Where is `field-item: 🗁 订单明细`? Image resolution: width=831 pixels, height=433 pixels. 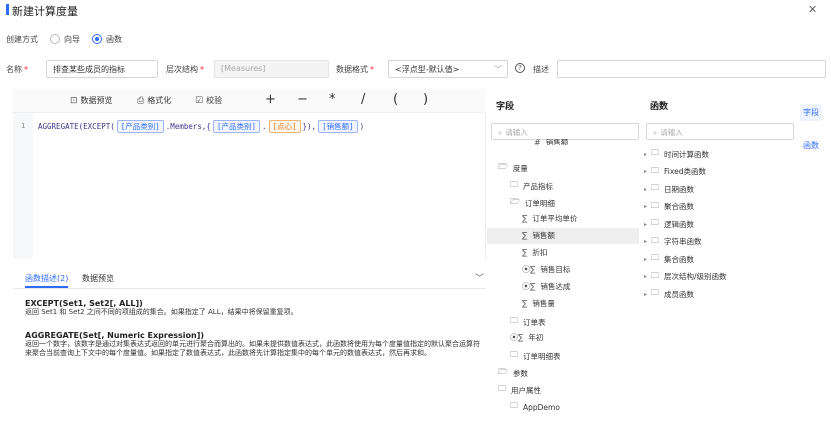
field-item: 🗁 订单明细 is located at coordinates (532, 203).